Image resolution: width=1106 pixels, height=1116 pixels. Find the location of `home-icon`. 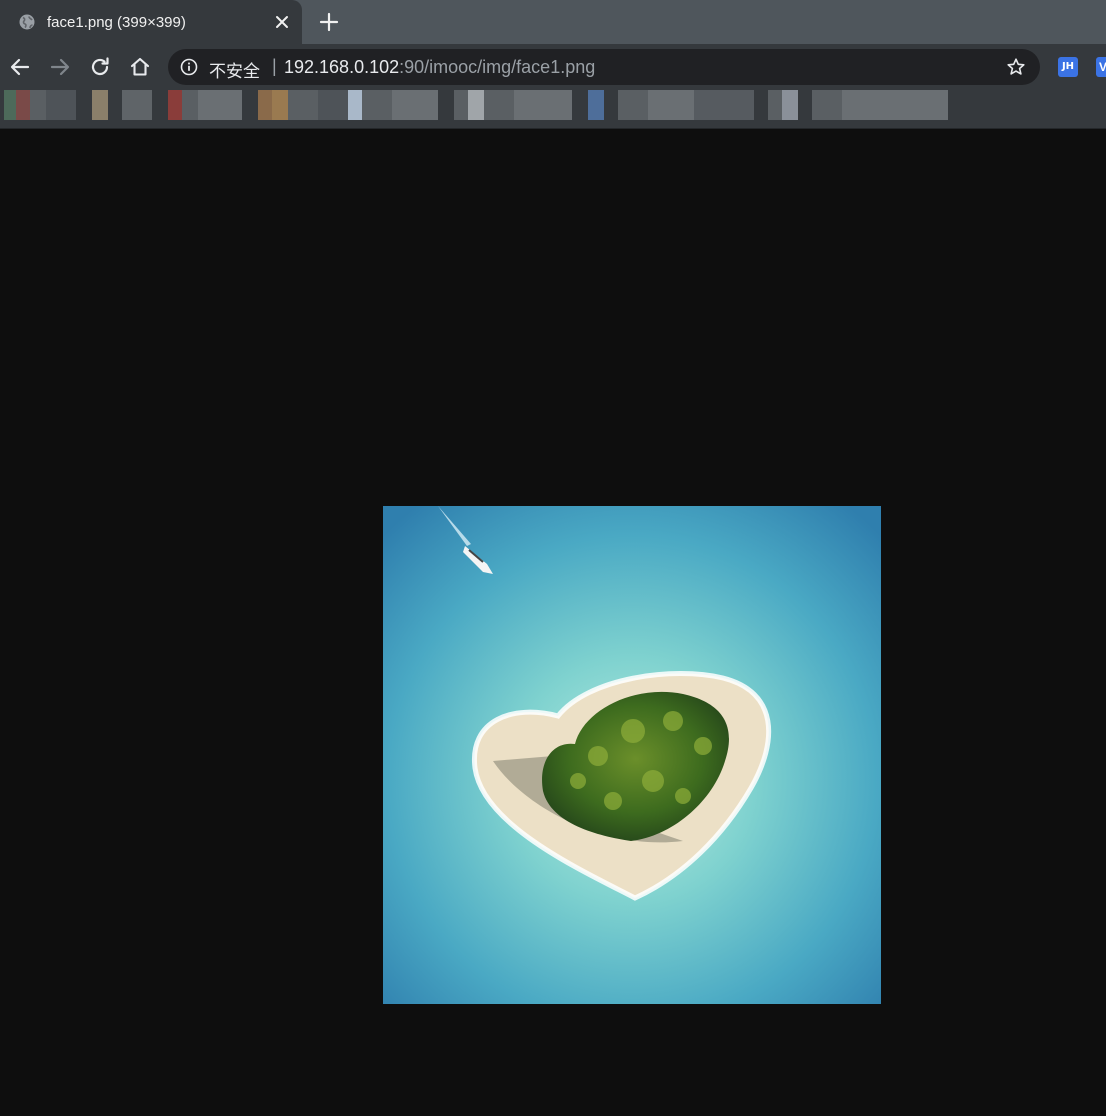

home-icon is located at coordinates (140, 67).